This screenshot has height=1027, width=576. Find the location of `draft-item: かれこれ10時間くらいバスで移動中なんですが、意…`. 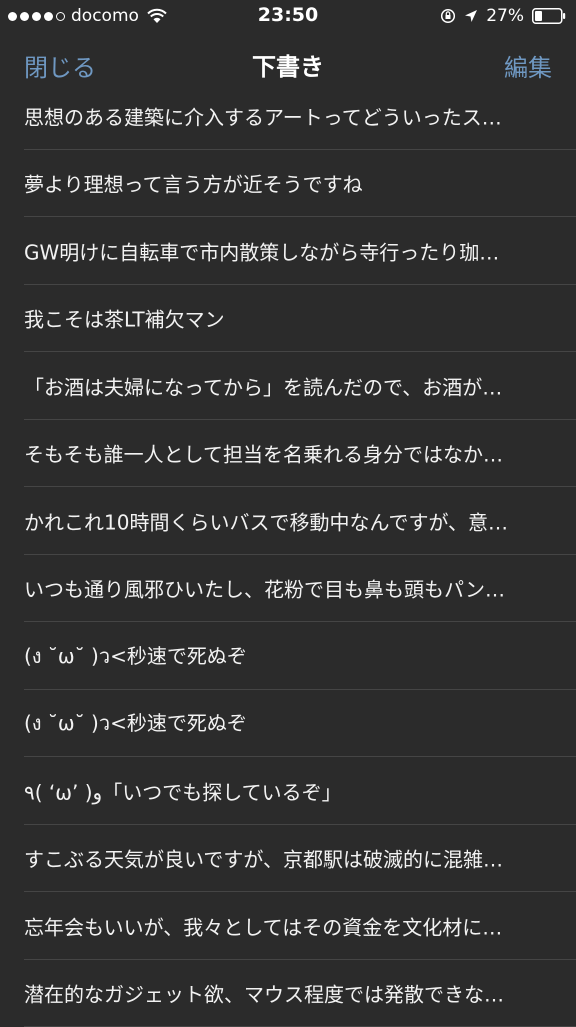

draft-item: かれこれ10時間くらいバスで移動中なんですが、意… is located at coordinates (288, 521).